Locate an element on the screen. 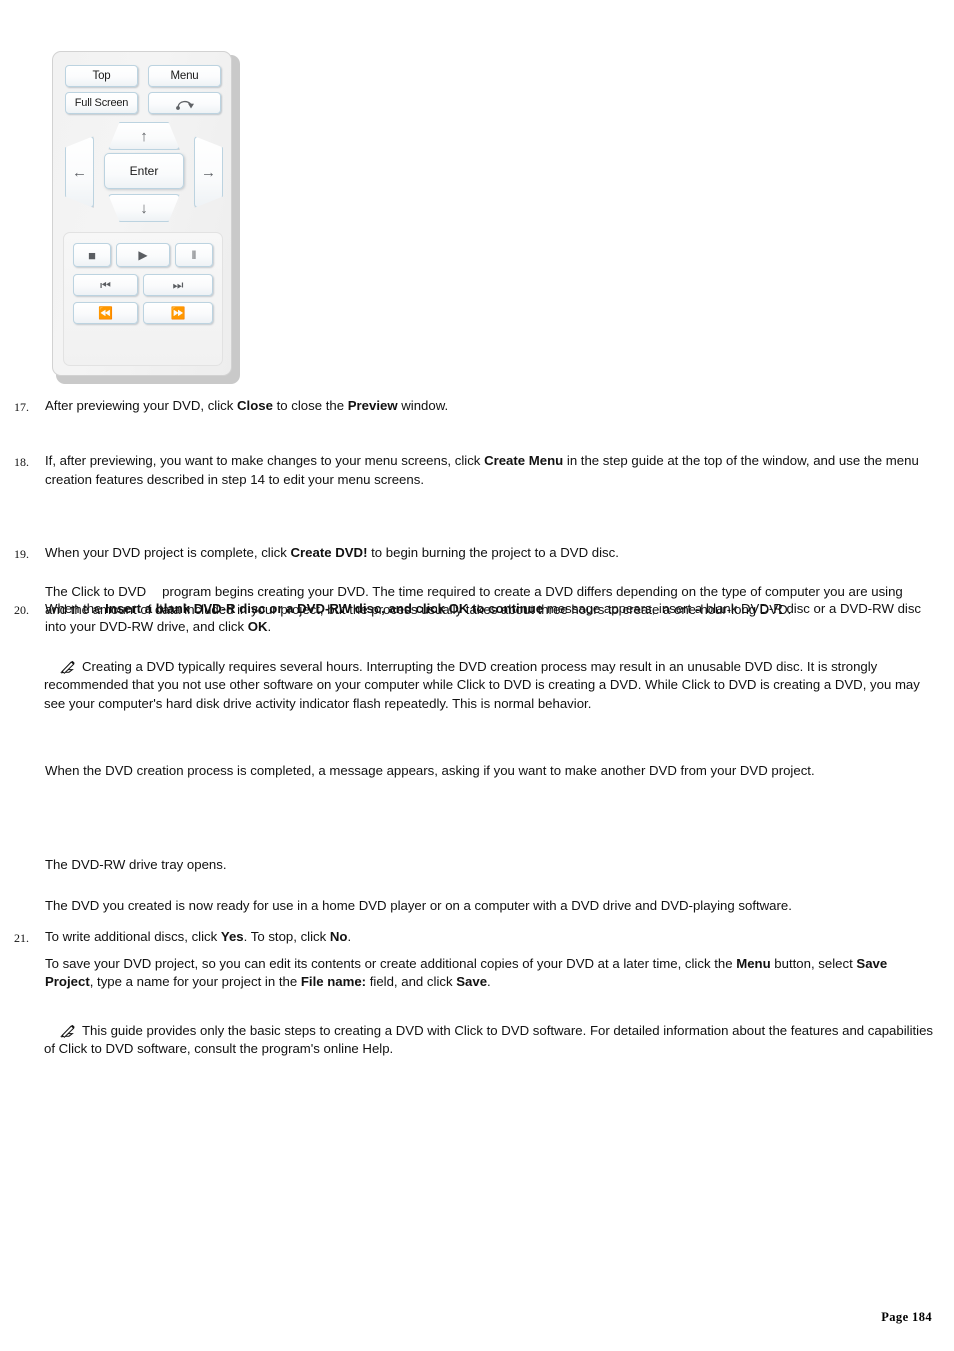 The image size is (954, 1351). remote-right-button: → is located at coordinates (208, 172).